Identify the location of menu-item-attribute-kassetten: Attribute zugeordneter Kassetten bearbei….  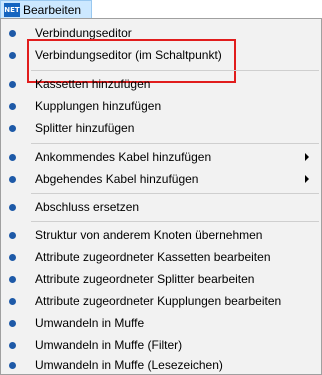
(161, 257).